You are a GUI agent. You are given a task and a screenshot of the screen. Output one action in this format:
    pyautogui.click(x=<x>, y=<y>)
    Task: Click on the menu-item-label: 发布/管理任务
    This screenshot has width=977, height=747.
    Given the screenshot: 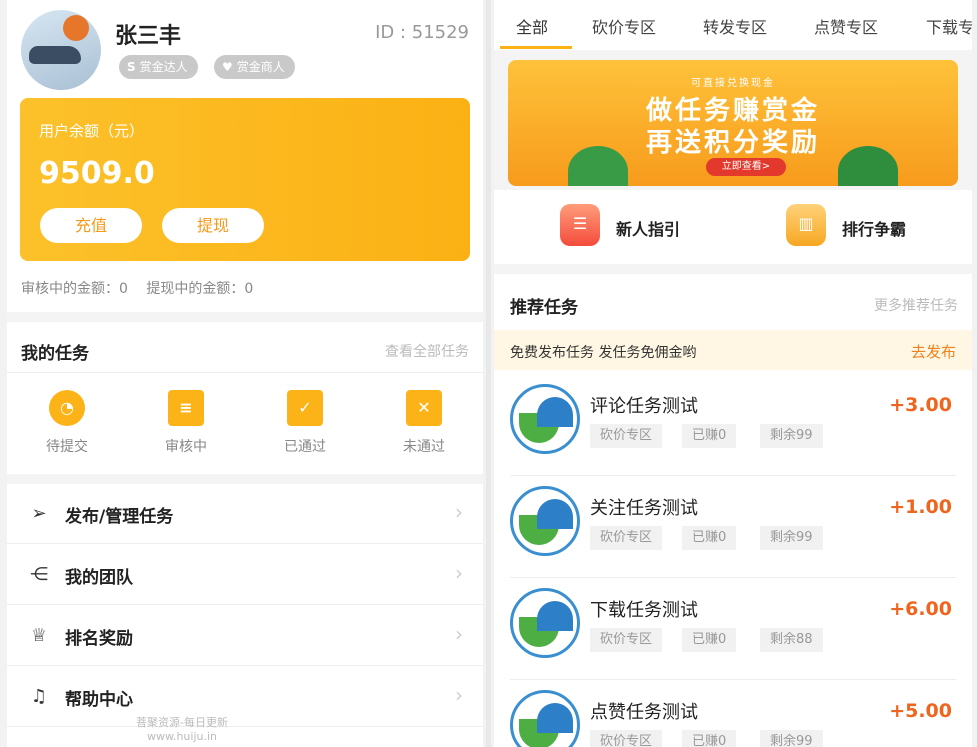 What is the action you would take?
    pyautogui.click(x=119, y=517)
    